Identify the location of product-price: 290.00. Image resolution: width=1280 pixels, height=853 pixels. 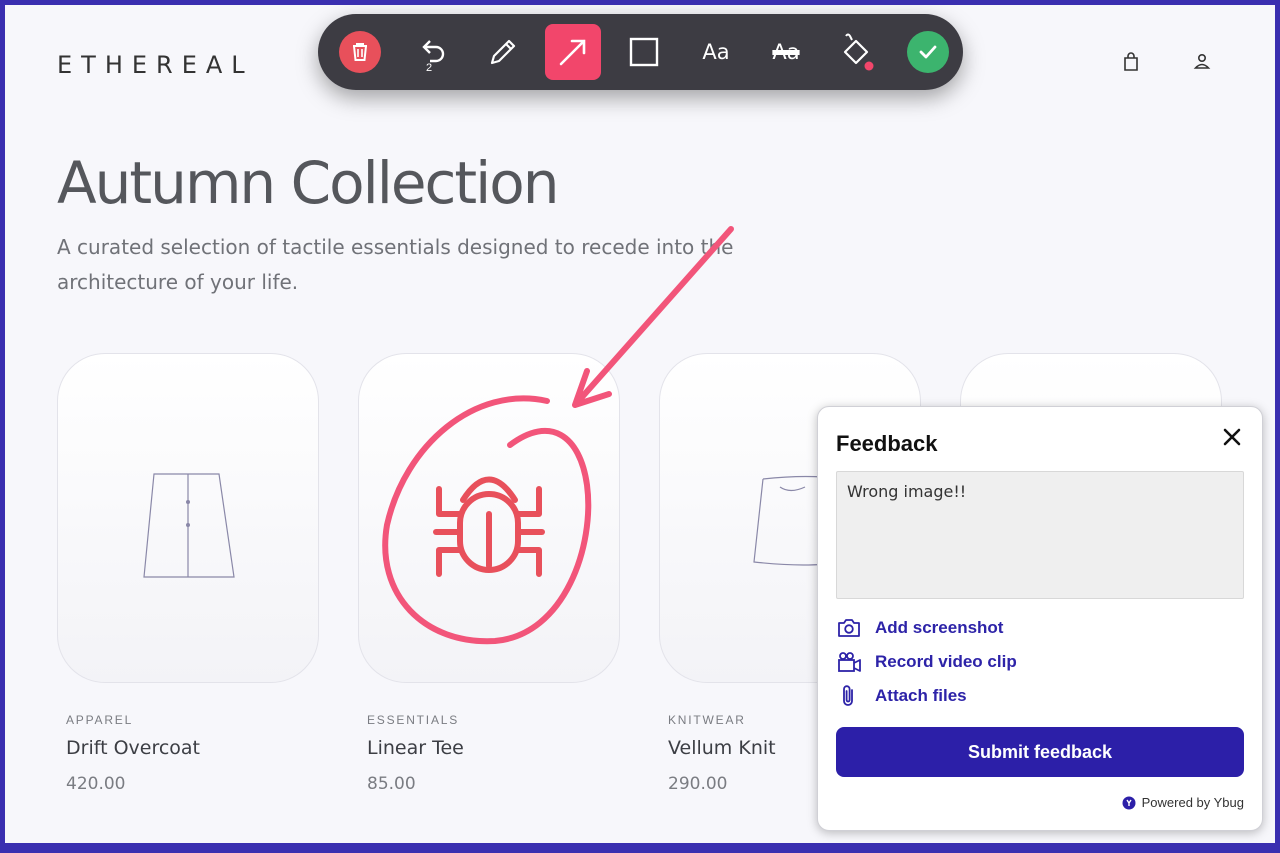
(698, 784).